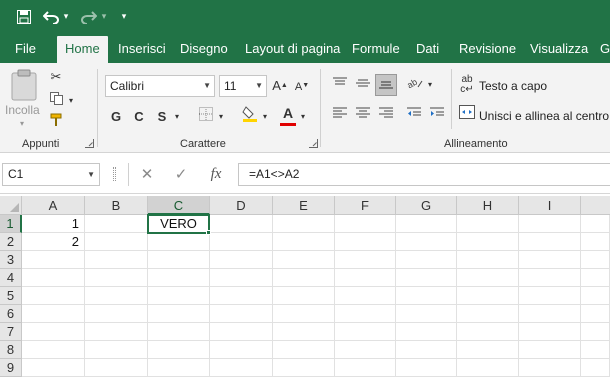  Describe the element at coordinates (415, 85) in the screenshot. I see `orientation-icon: ab` at that location.